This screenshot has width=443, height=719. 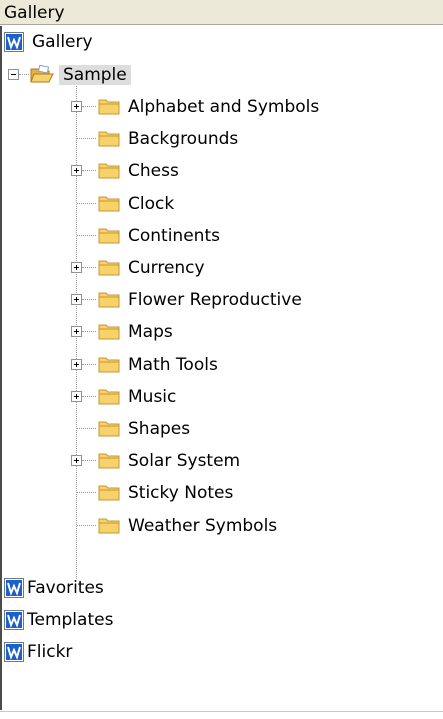 I want to click on tree-item-folder: Backgrounds, so click(x=238, y=139).